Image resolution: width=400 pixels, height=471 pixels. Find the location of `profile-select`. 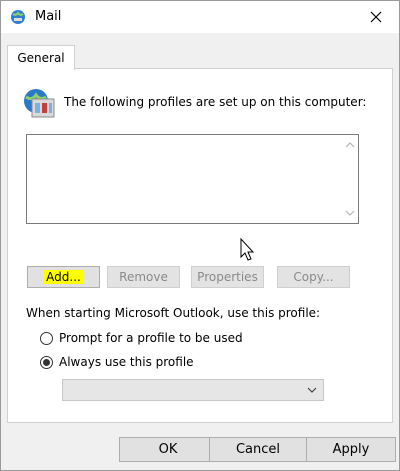

profile-select is located at coordinates (193, 390).